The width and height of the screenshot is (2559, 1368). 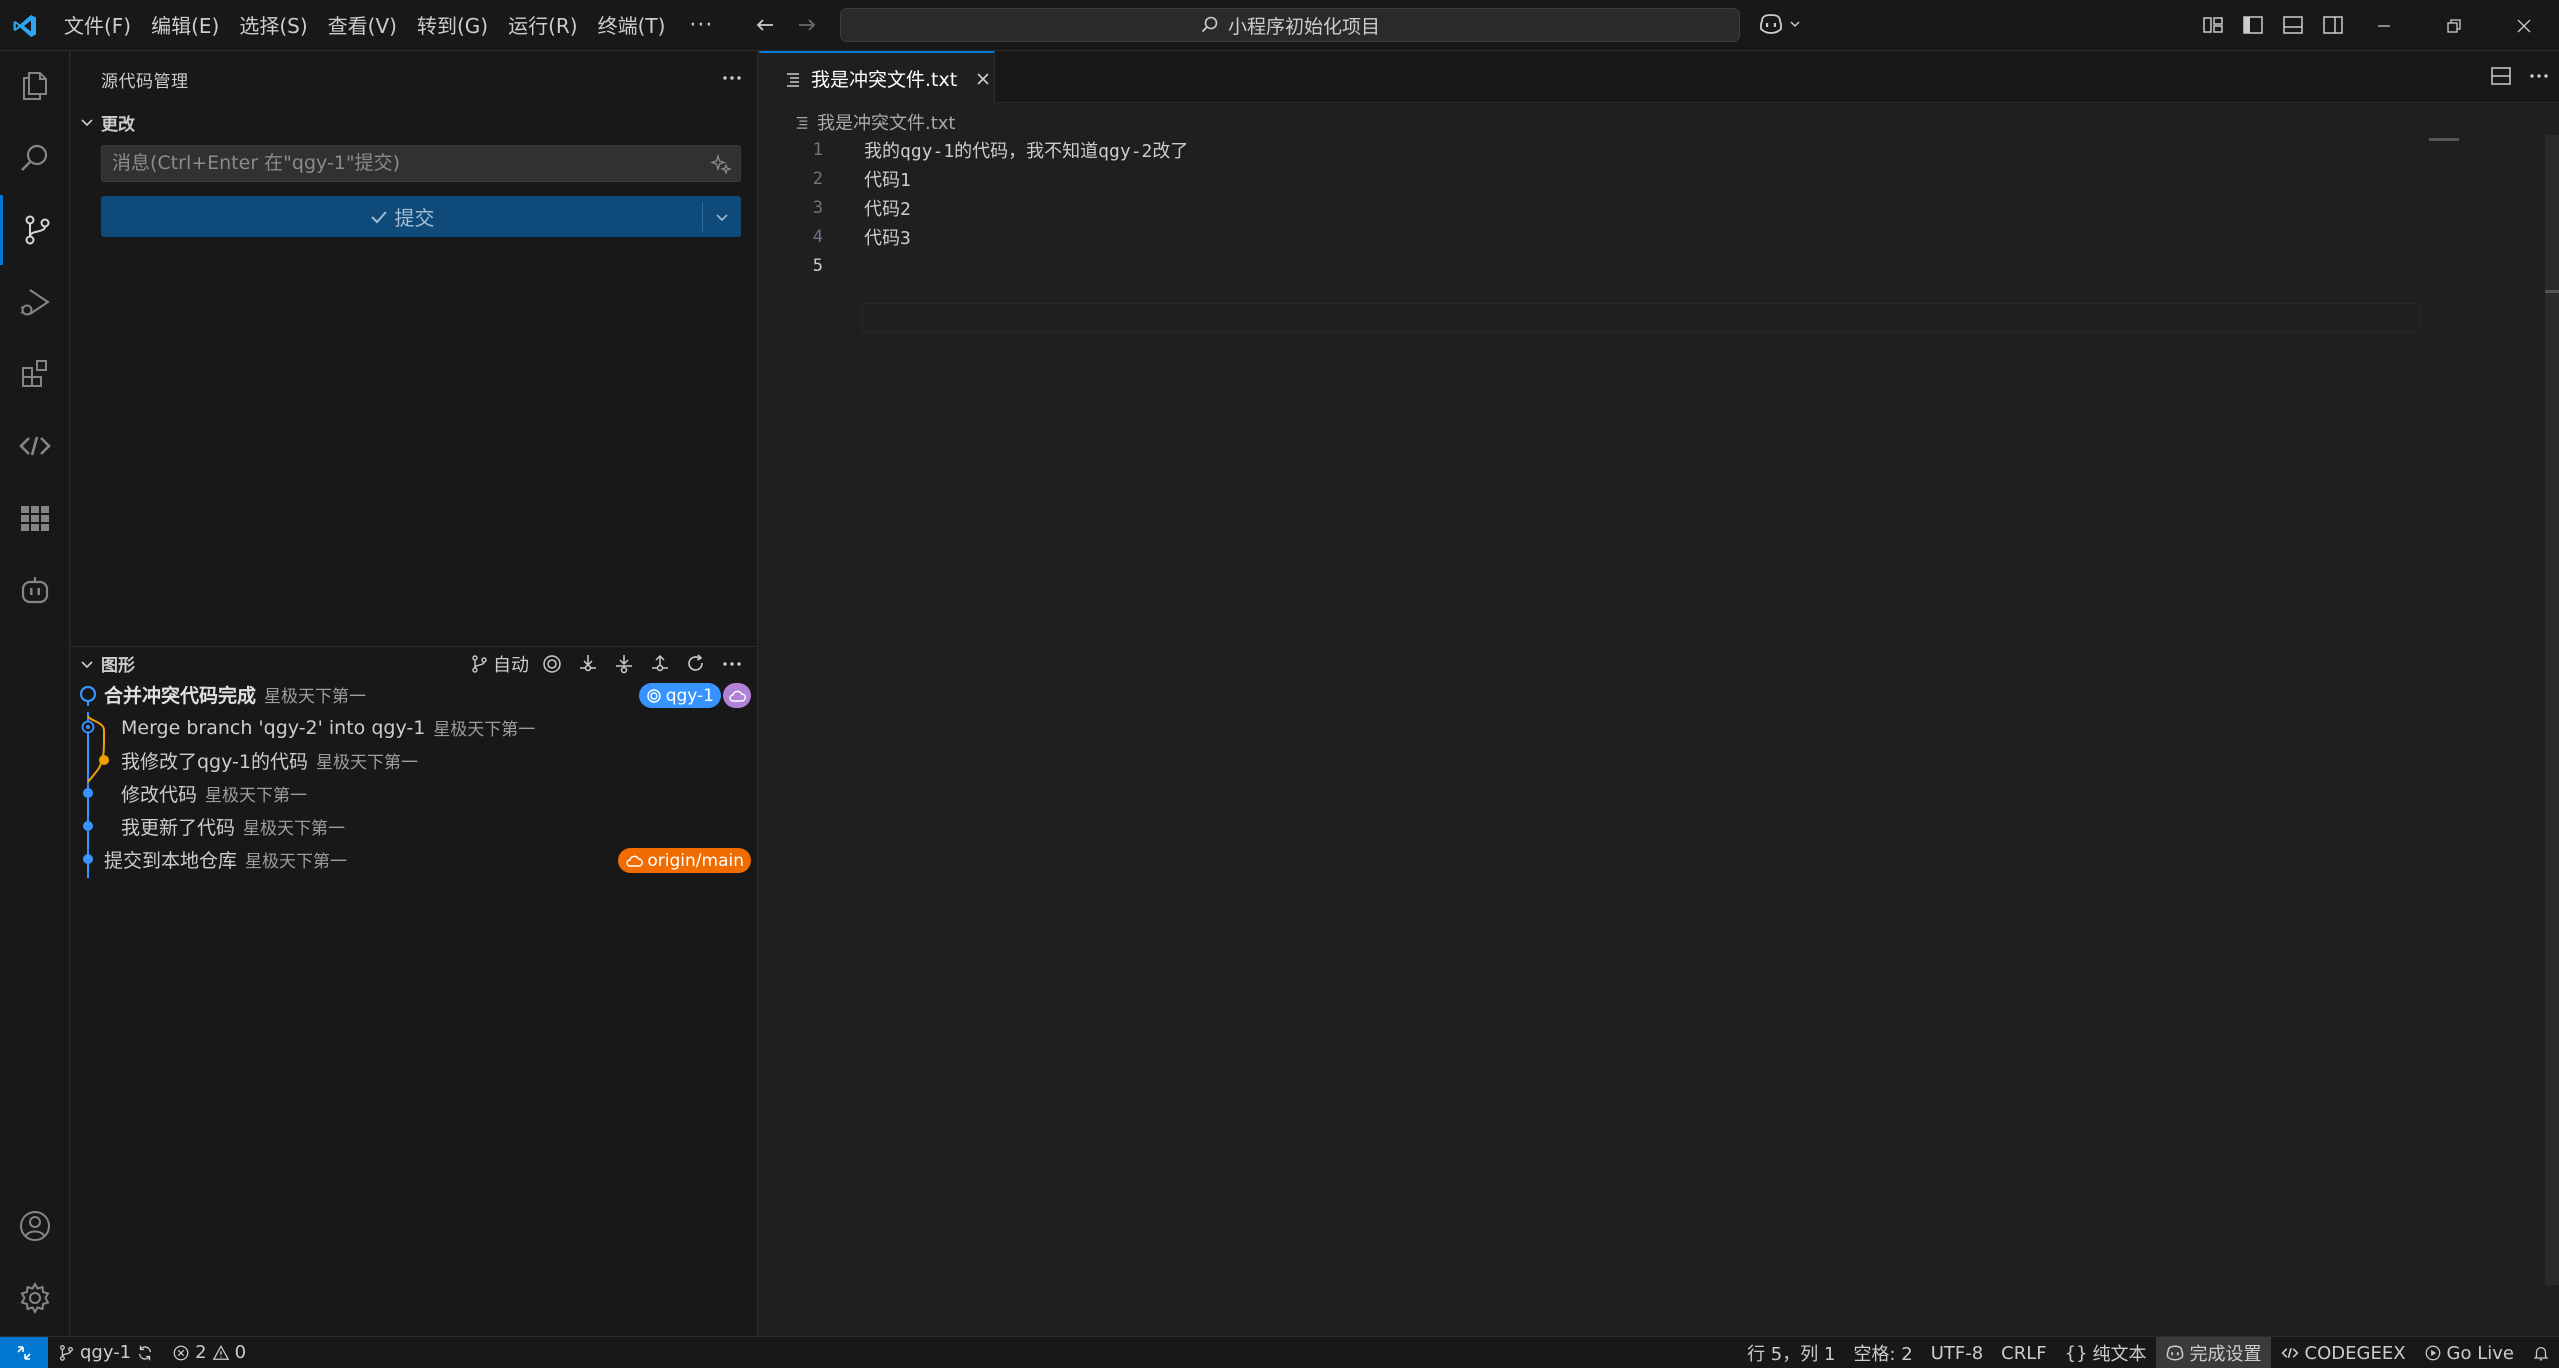 I want to click on customize-layout-icon, so click(x=2213, y=25).